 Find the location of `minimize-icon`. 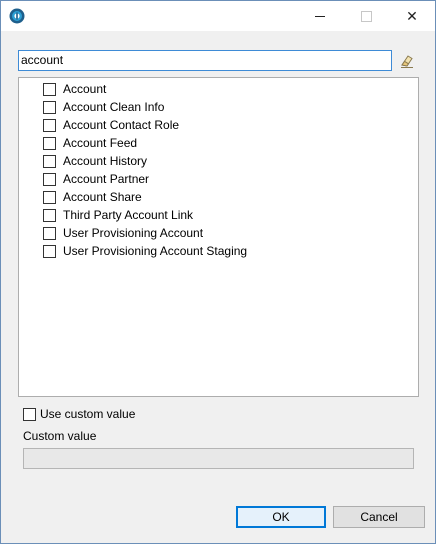

minimize-icon is located at coordinates (320, 16).